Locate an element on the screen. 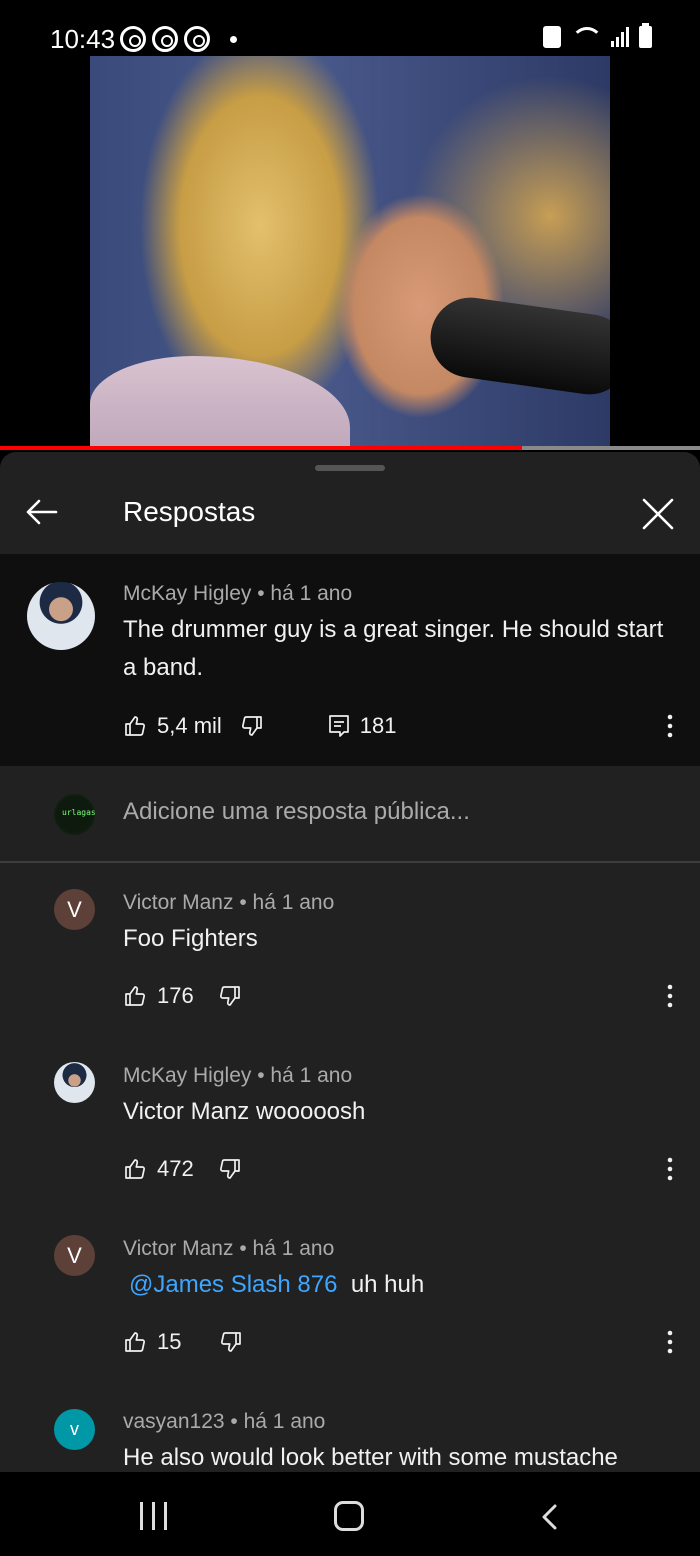 The image size is (700, 1556). system-navigation-bar is located at coordinates (350, 1514).